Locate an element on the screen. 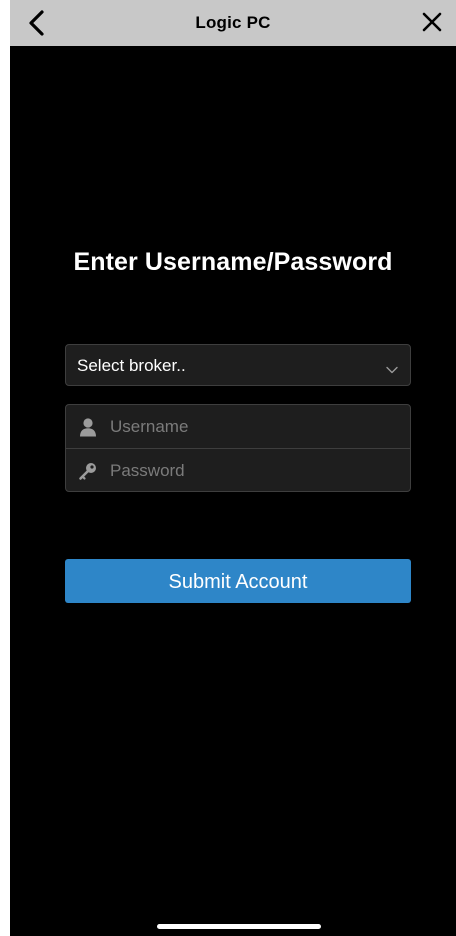  page-title: Logic PC is located at coordinates (233, 22).